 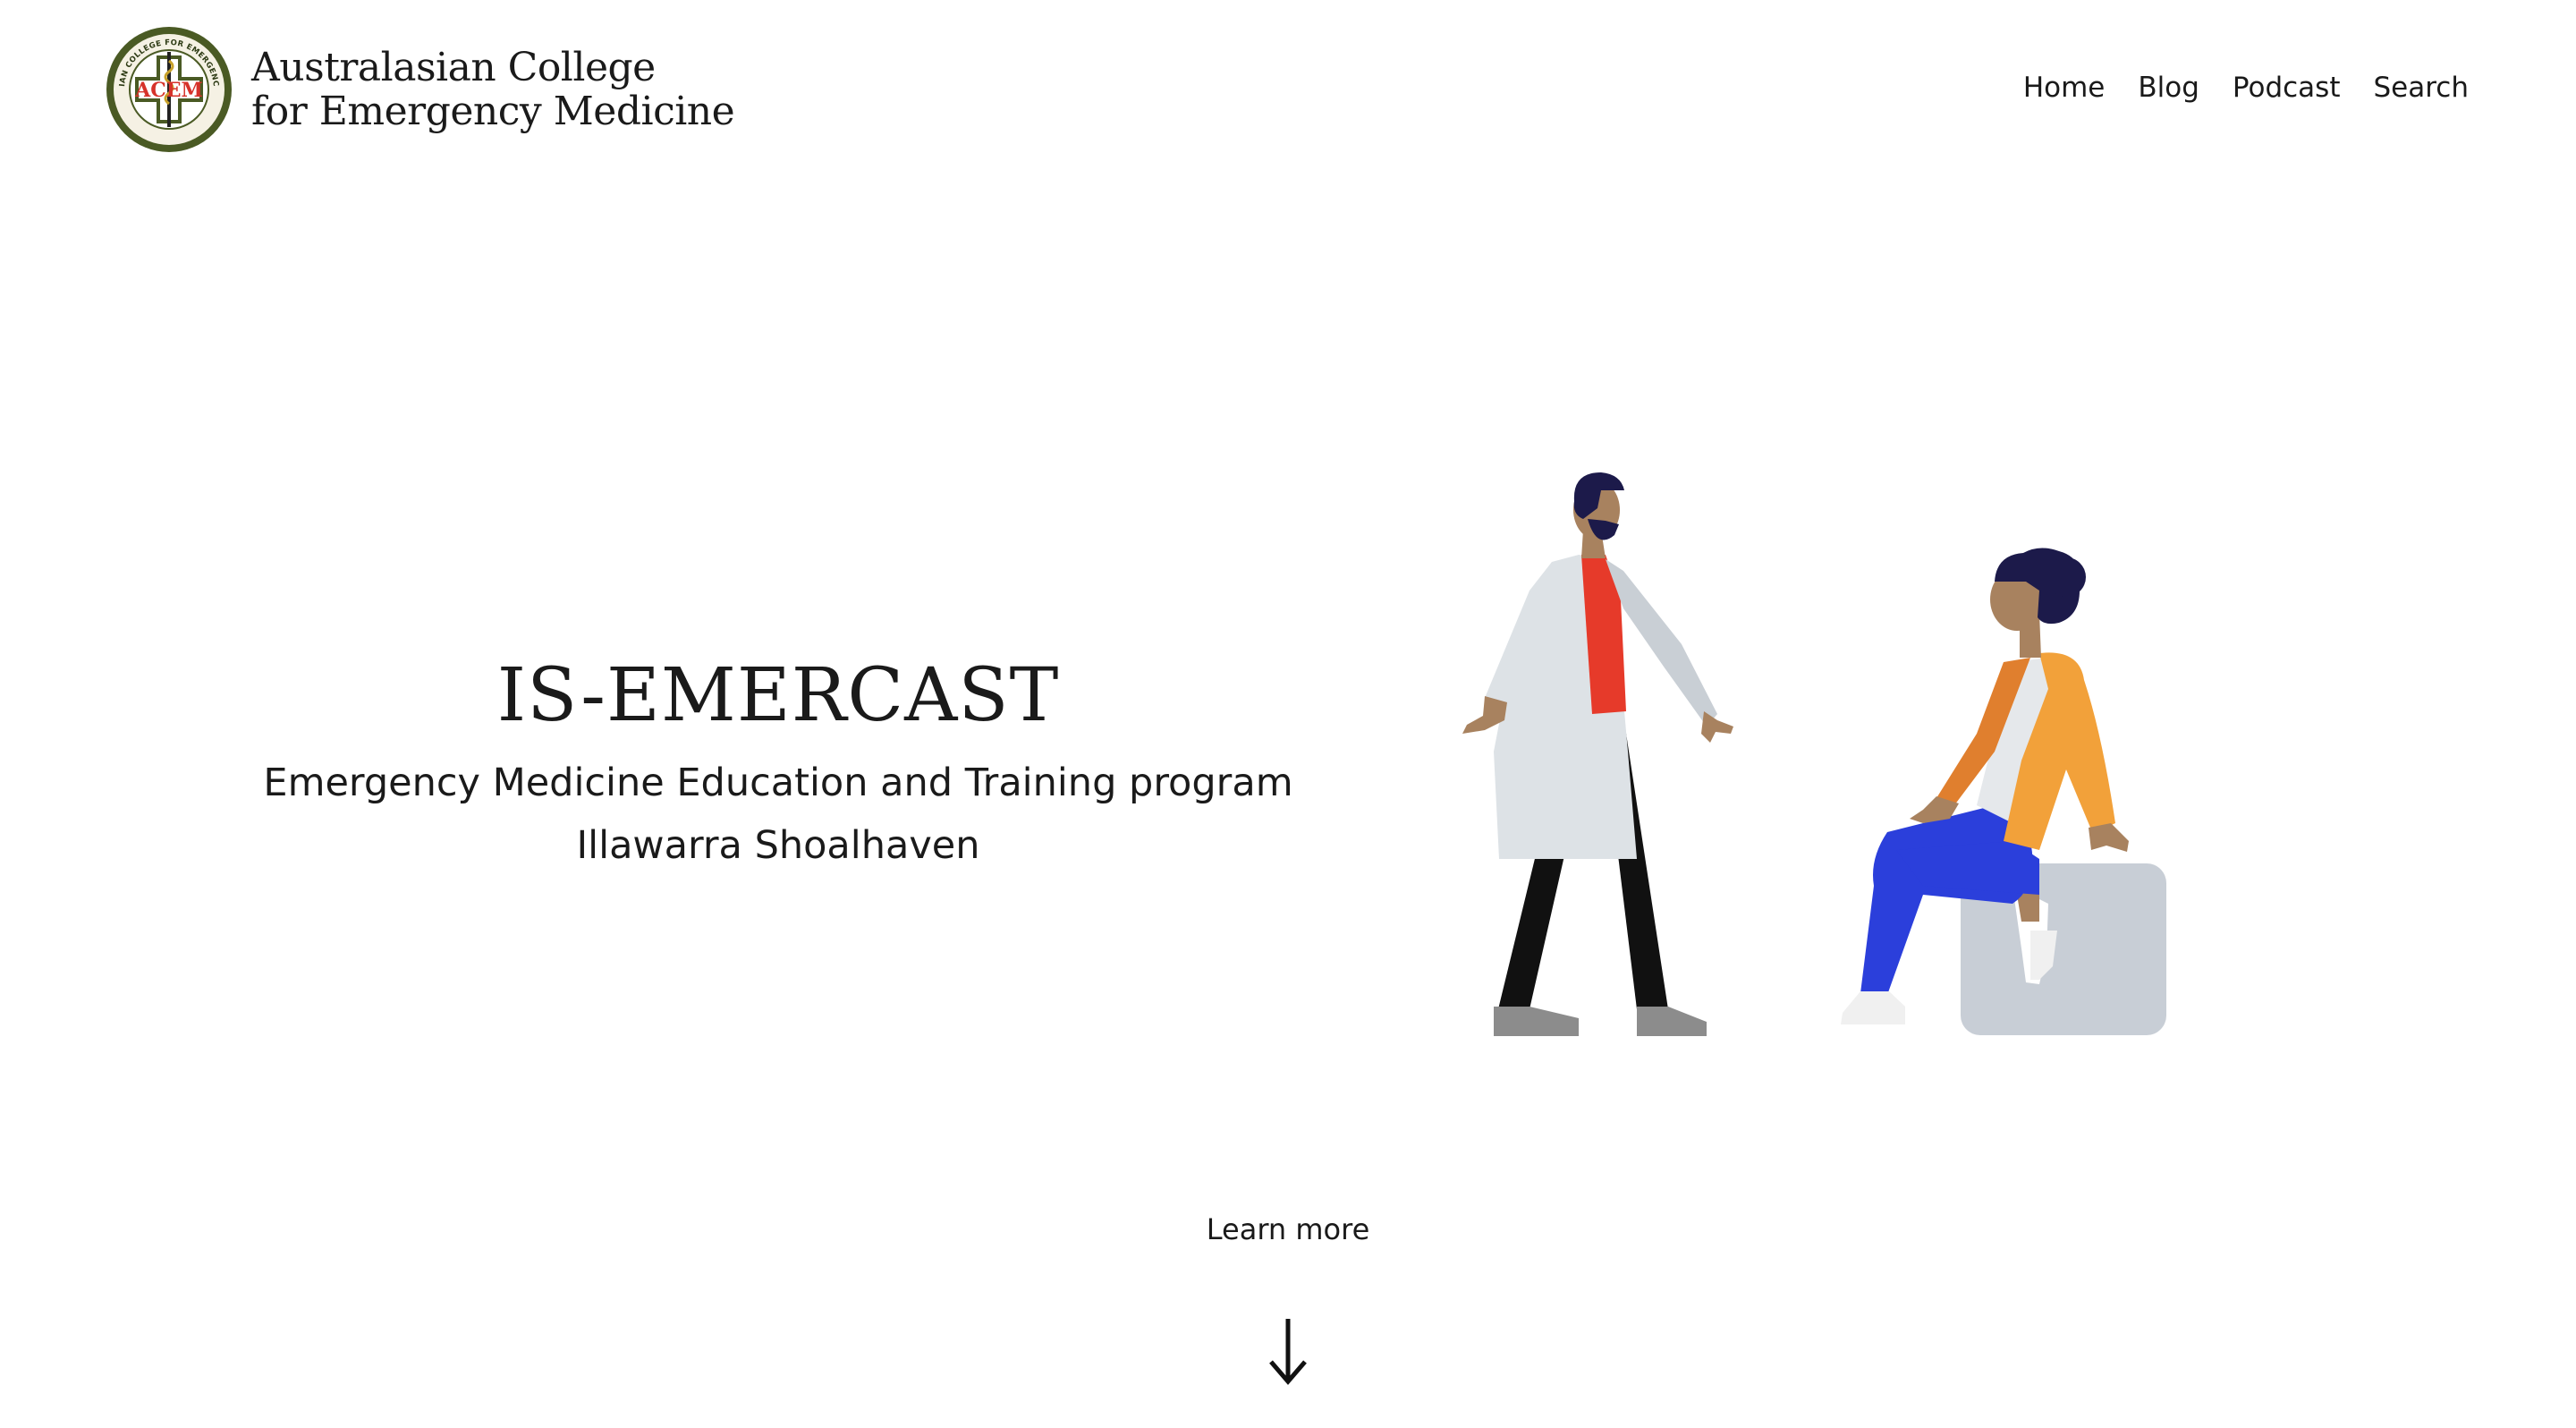 I want to click on logo-acronym: ACEM, so click(x=168, y=91).